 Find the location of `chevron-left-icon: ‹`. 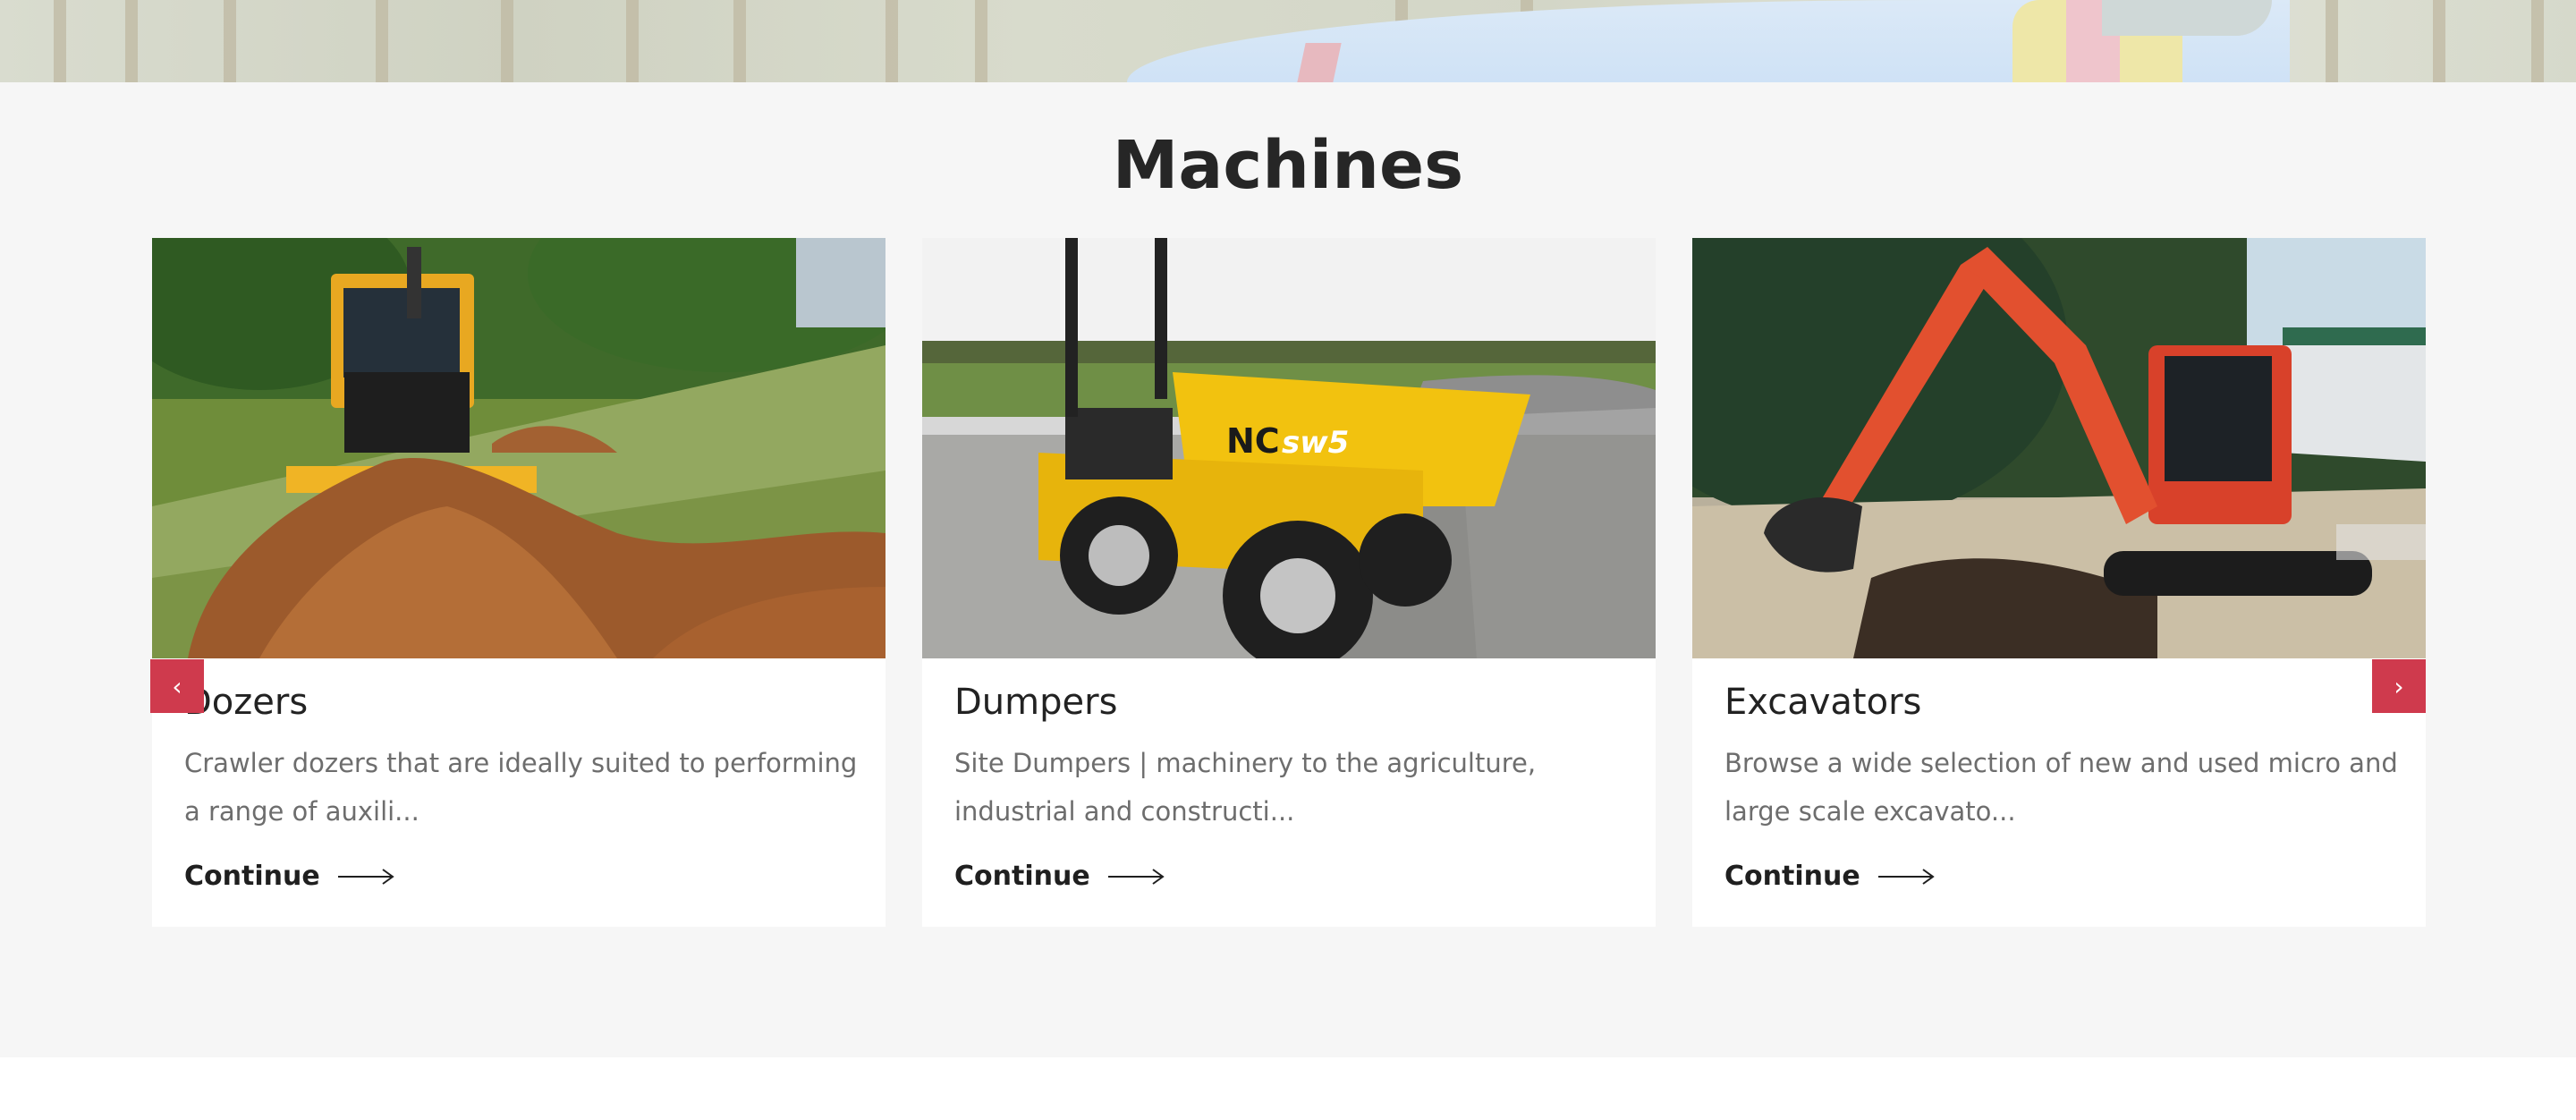

chevron-left-icon: ‹ is located at coordinates (177, 686).